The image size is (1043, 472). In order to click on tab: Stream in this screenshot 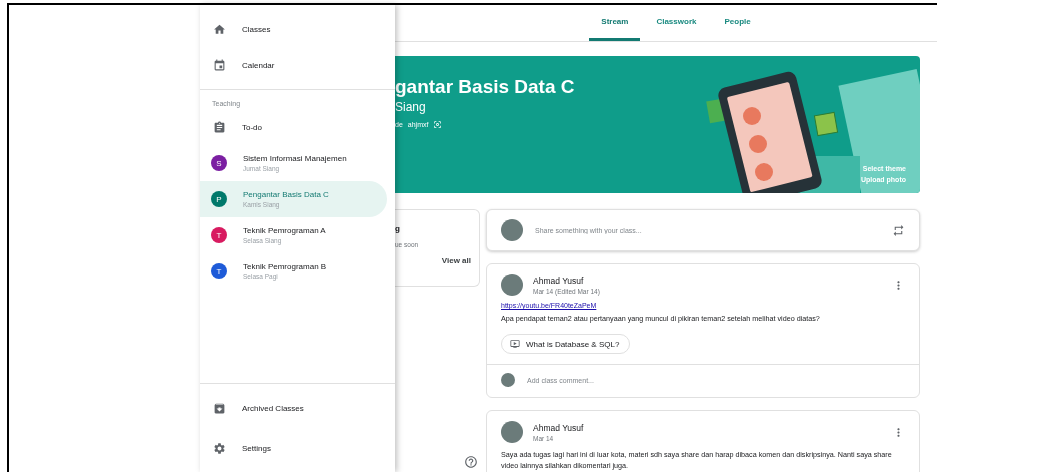, I will do `click(615, 23)`.